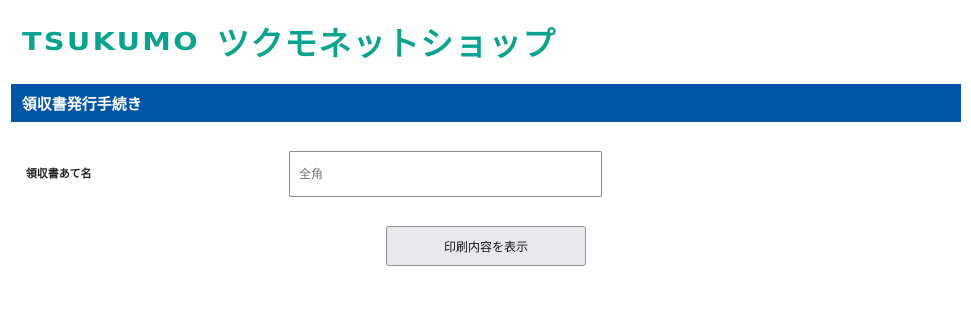 The width and height of the screenshot is (971, 310). Describe the element at coordinates (486, 103) in the screenshot. I see `section-header: 領収書発行手続き` at that location.